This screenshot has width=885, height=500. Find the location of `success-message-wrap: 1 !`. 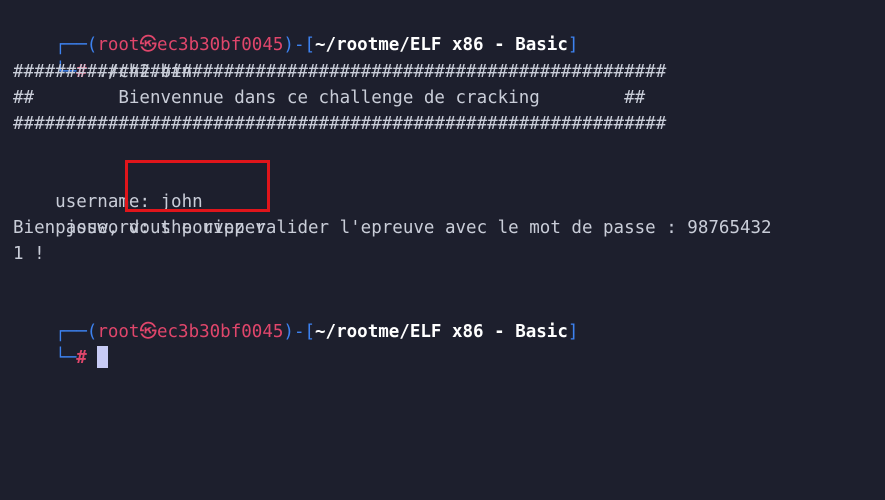

success-message-wrap: 1 ! is located at coordinates (29, 254).